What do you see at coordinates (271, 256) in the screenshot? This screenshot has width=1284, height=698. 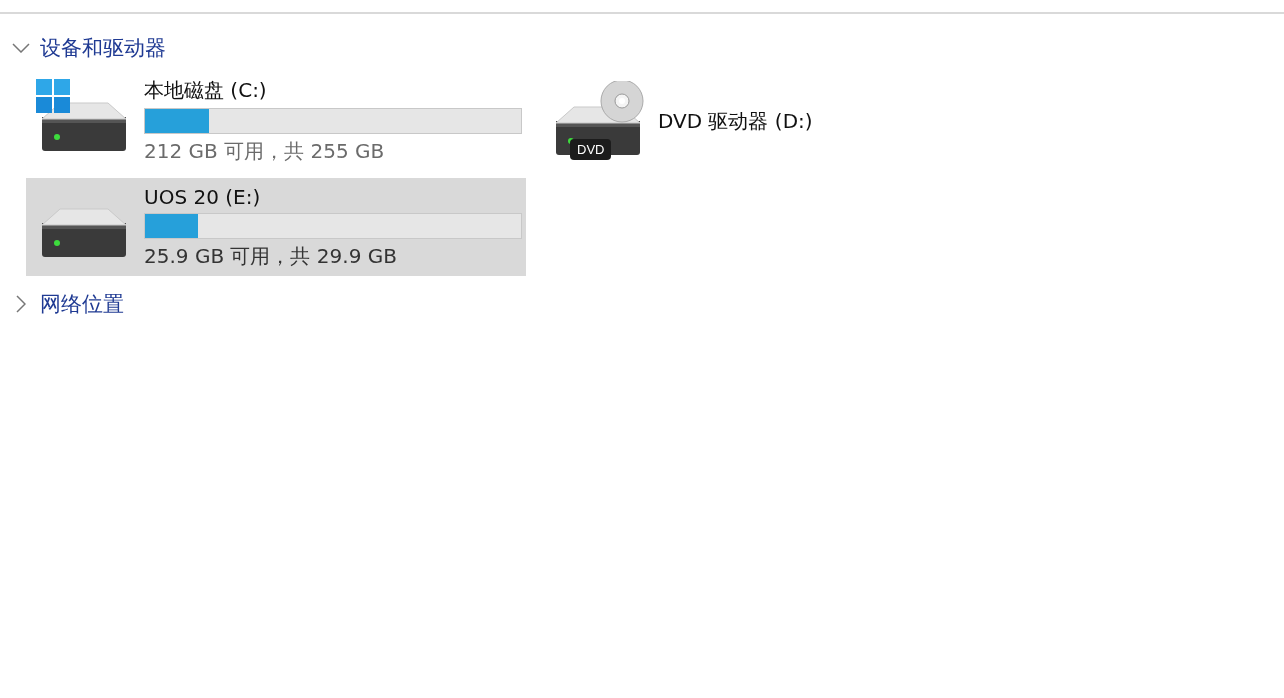 I see `drive-space: 25.9 GB 可用，共 29.9 GB` at bounding box center [271, 256].